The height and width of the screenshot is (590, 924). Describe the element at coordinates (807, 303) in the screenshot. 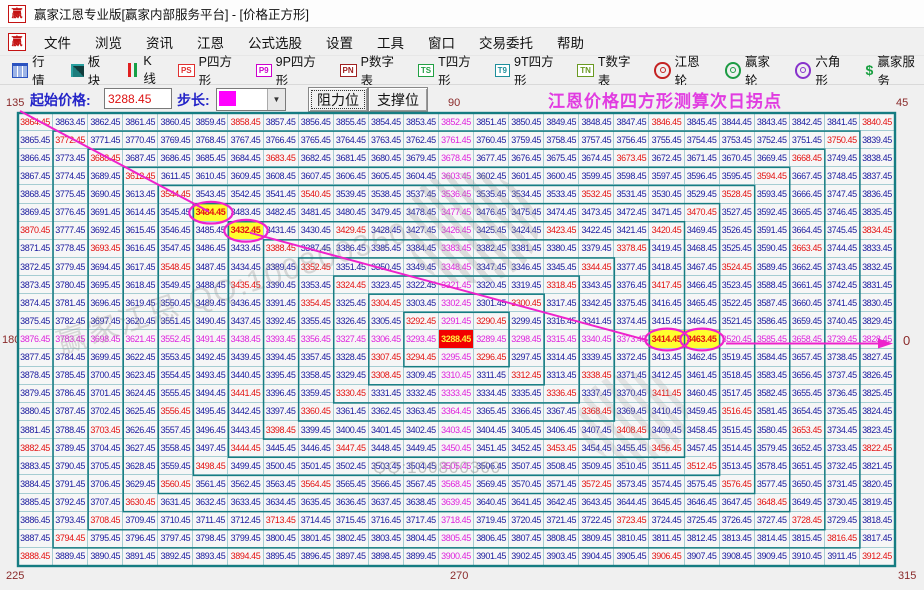

I see `grid-cell: 3660.45` at that location.